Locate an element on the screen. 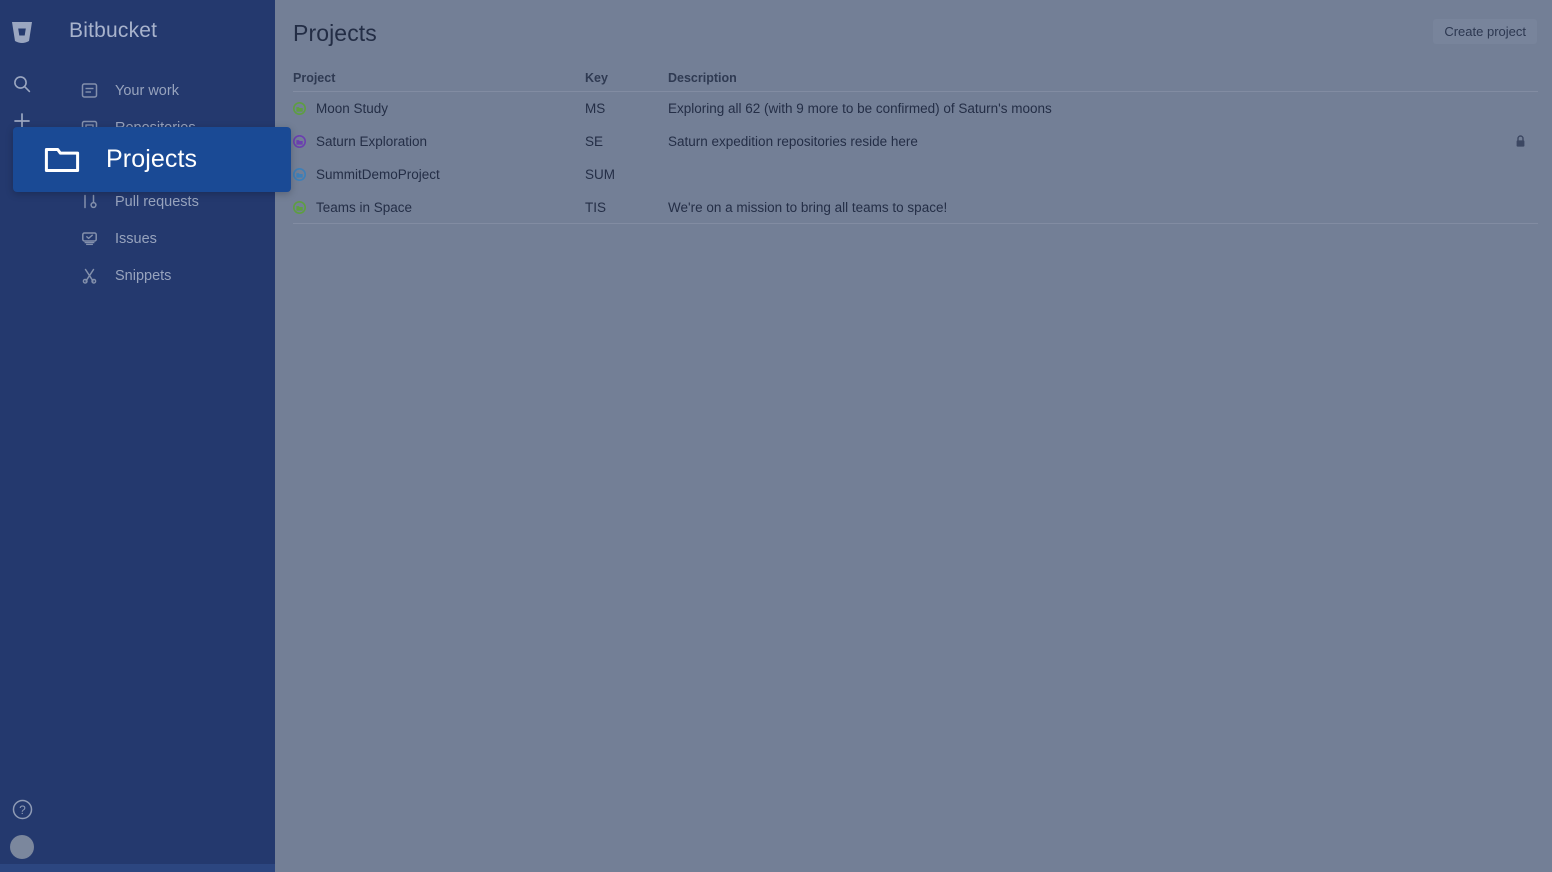  user-avatar is located at coordinates (22, 847).